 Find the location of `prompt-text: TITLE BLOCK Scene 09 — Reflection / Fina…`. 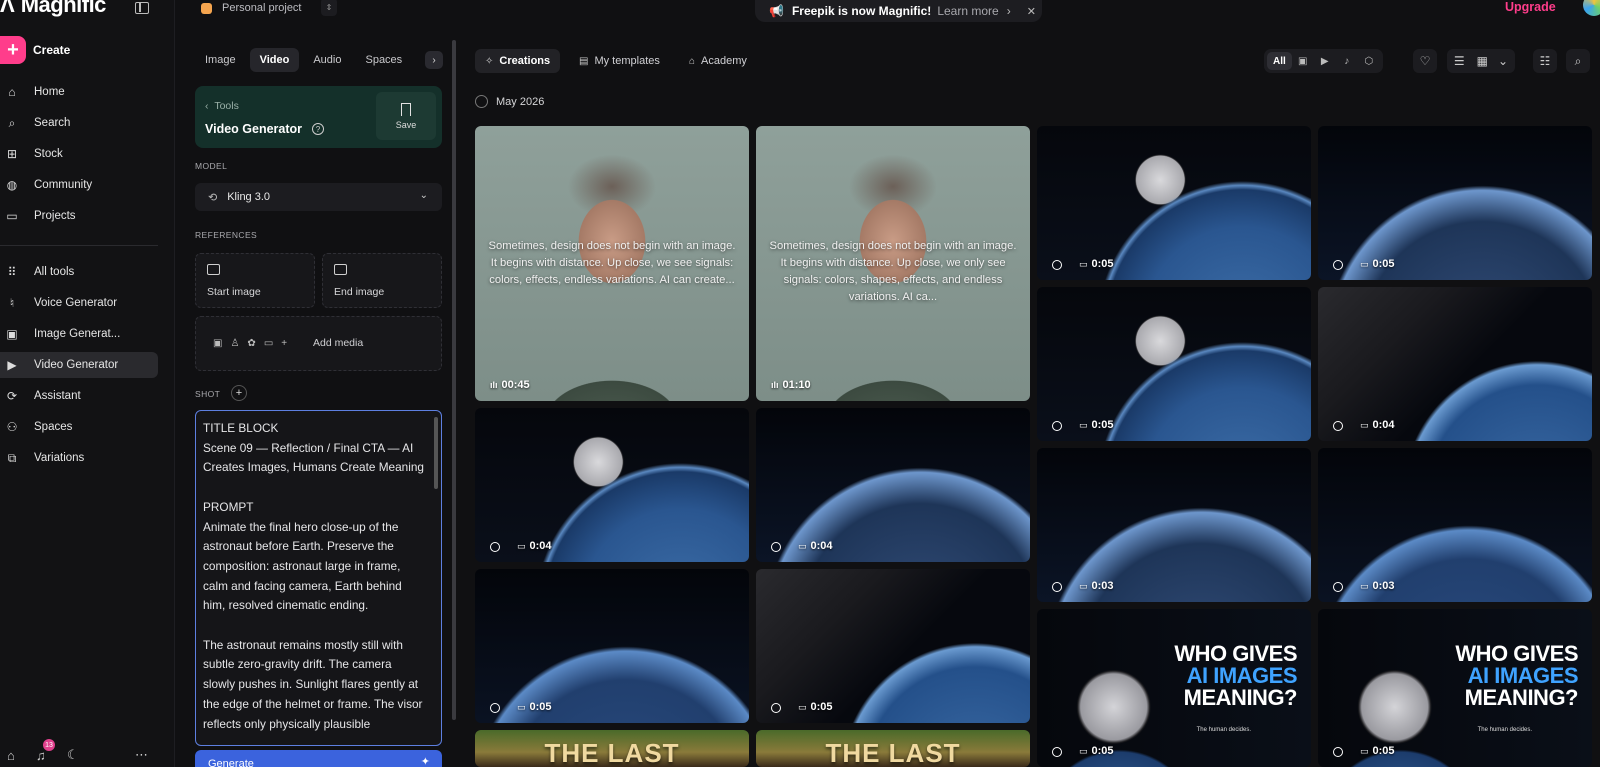

prompt-text: TITLE BLOCK Scene 09 — Reflection / Fina… is located at coordinates (314, 576).